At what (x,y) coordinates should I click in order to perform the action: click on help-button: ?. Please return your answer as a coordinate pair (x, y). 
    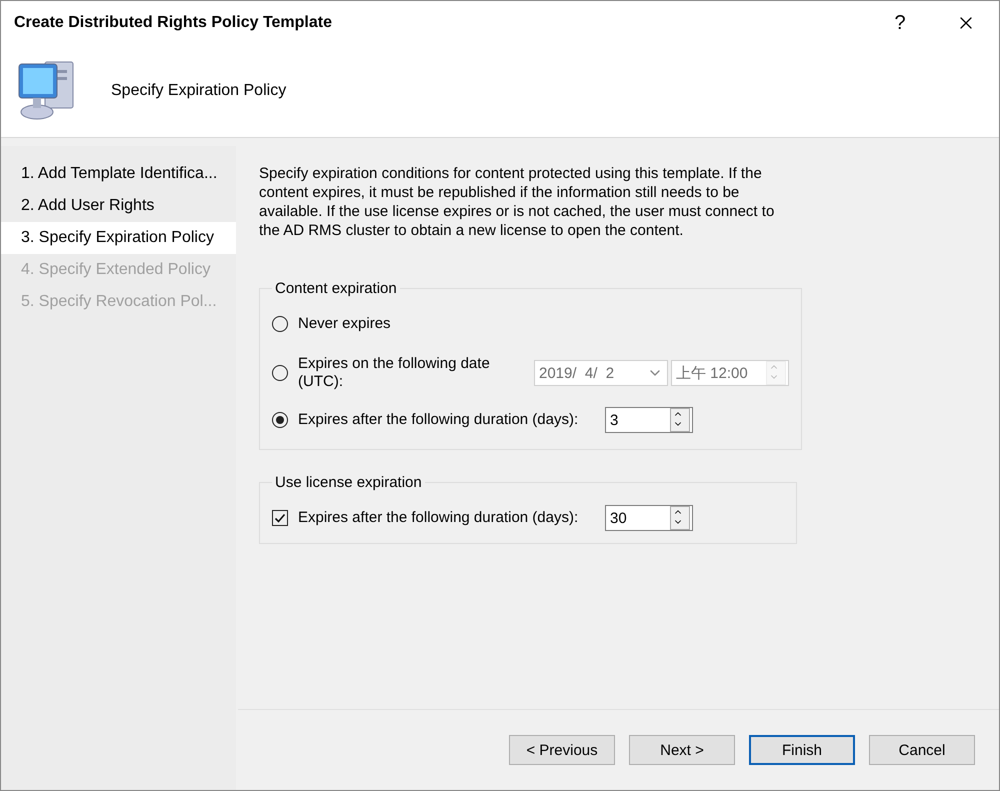
    Looking at the image, I should click on (900, 23).